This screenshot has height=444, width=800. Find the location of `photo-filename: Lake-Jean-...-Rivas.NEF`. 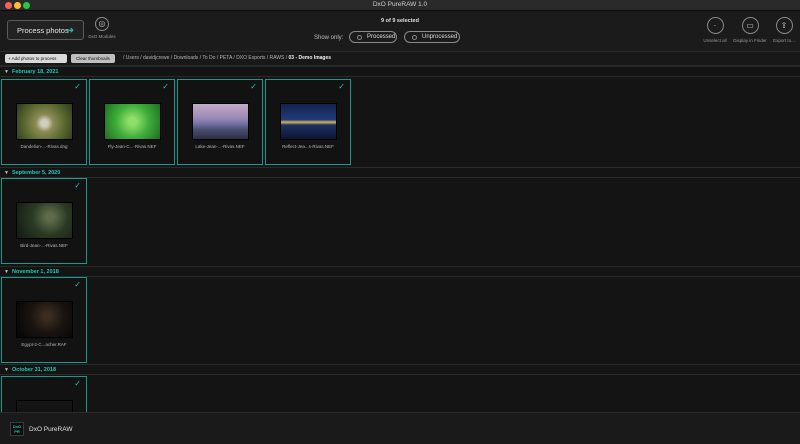

photo-filename: Lake-Jean-...-Rivas.NEF is located at coordinates (220, 146).